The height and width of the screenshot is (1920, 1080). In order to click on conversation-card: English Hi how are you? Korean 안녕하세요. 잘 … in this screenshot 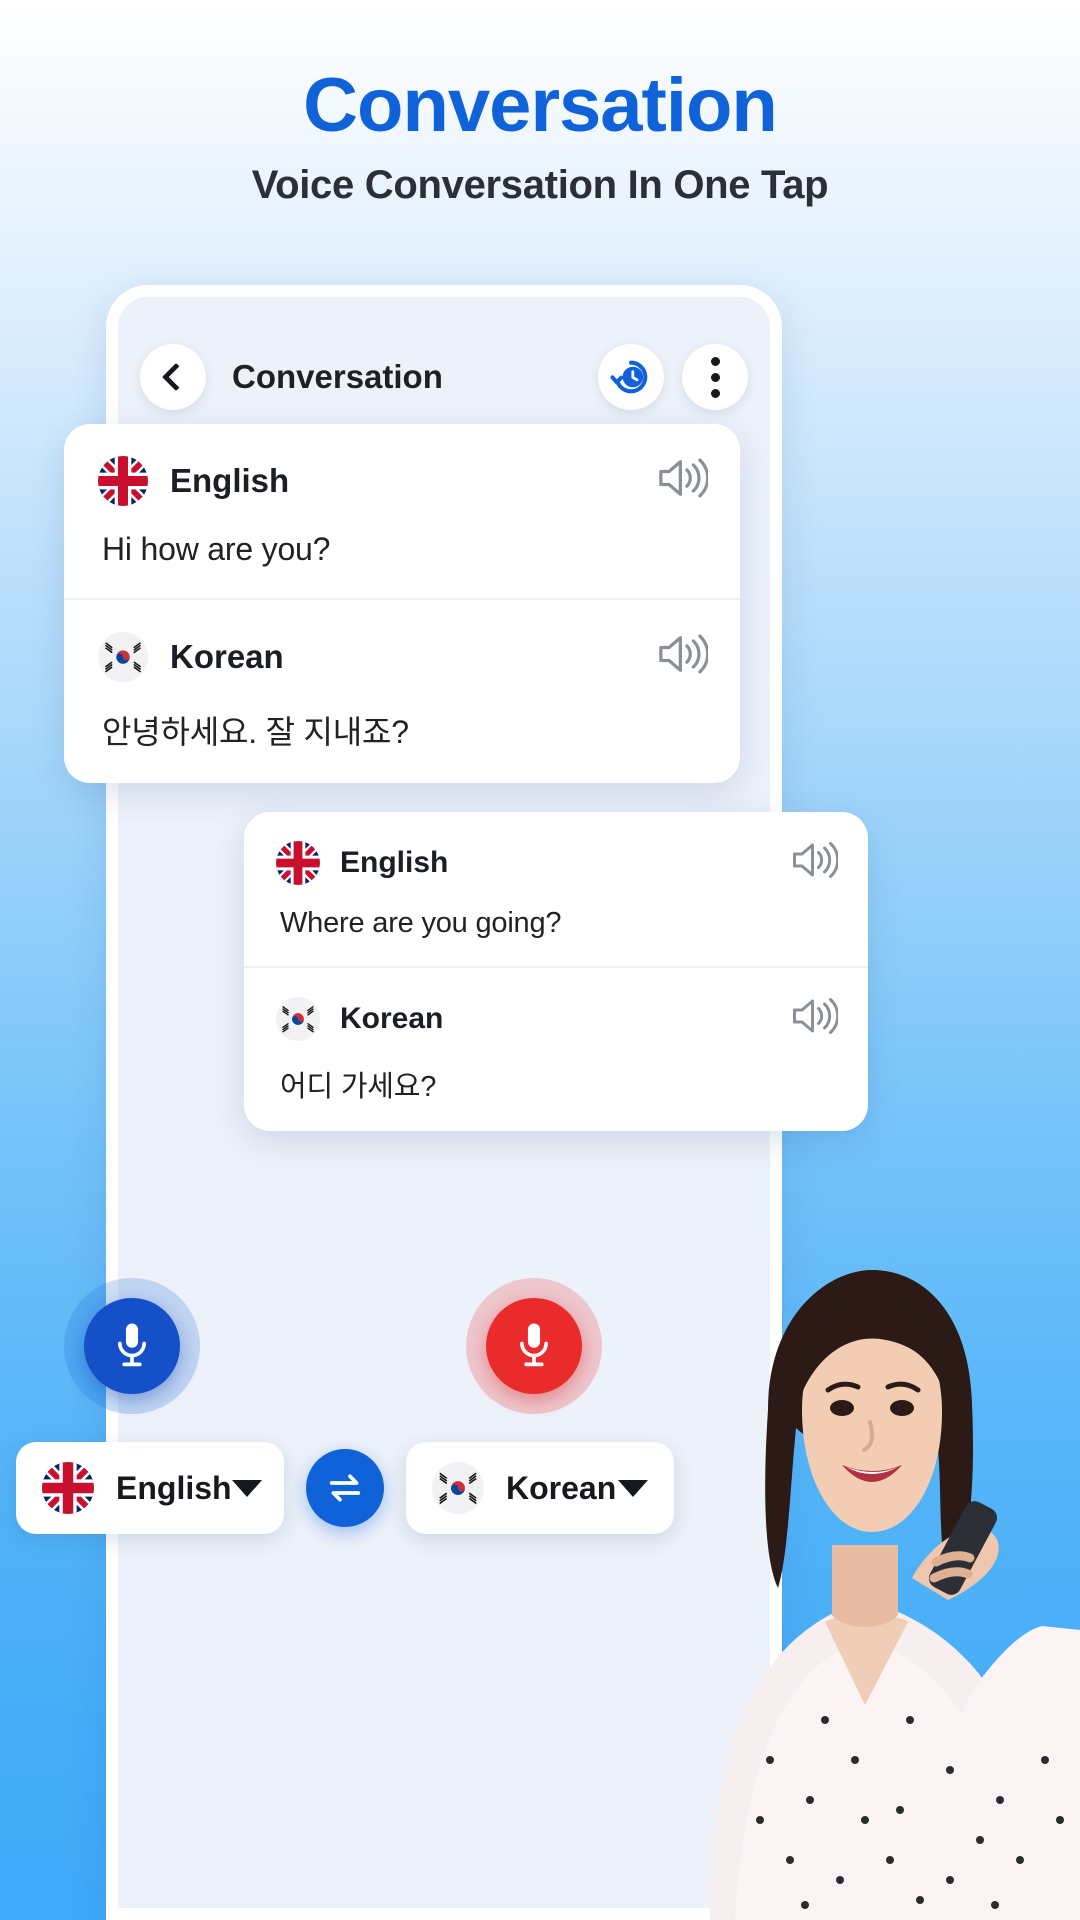, I will do `click(402, 603)`.